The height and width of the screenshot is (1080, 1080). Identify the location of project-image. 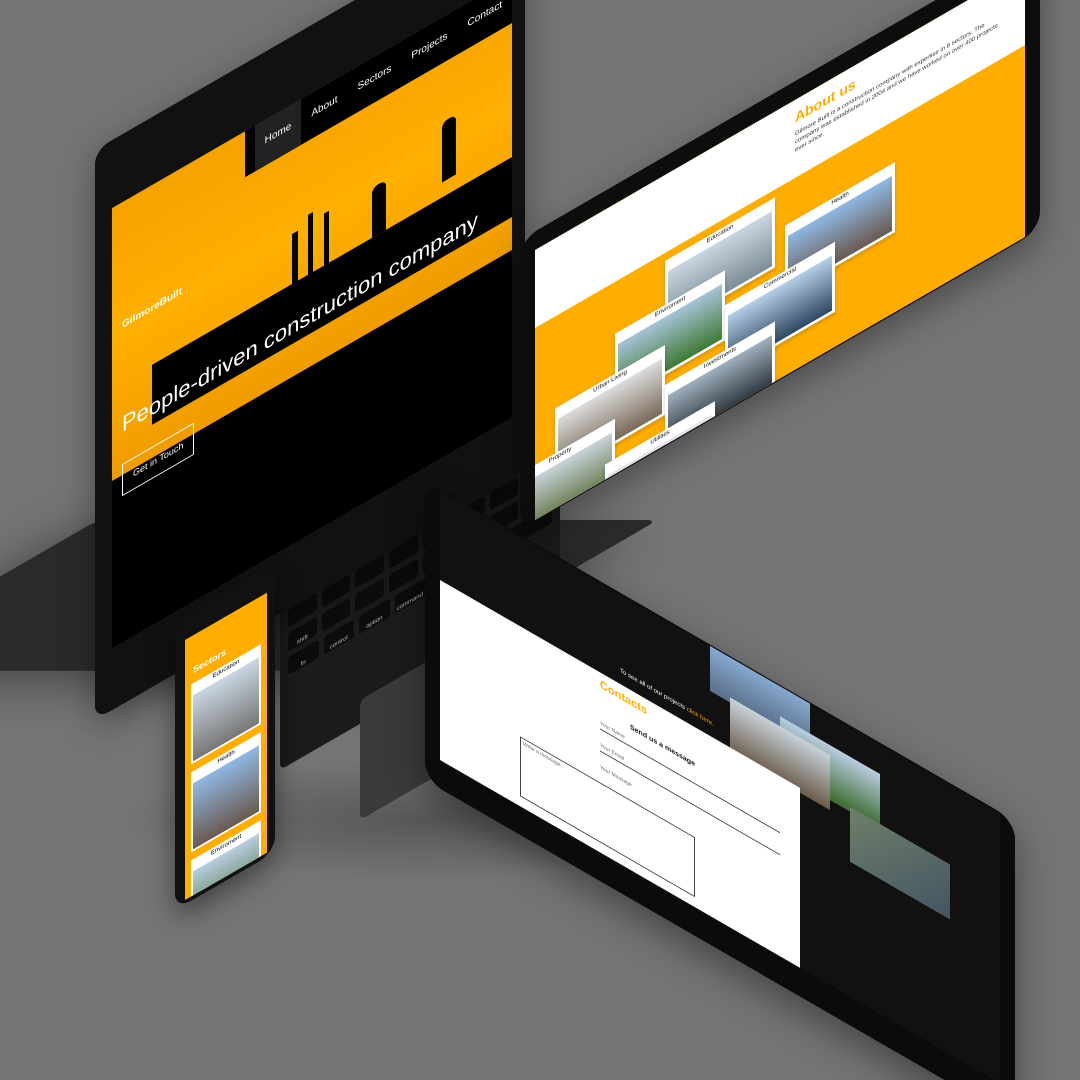
(900, 863).